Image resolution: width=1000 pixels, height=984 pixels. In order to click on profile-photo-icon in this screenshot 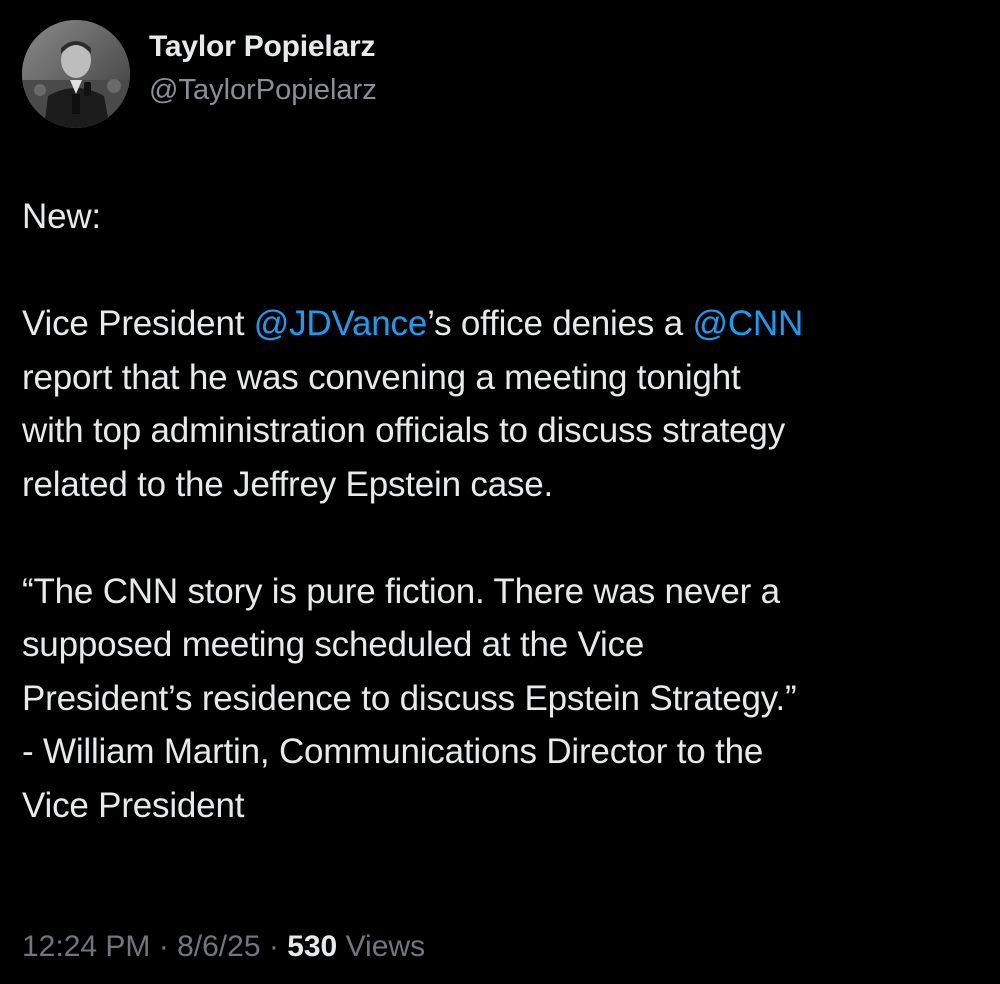, I will do `click(76, 74)`.